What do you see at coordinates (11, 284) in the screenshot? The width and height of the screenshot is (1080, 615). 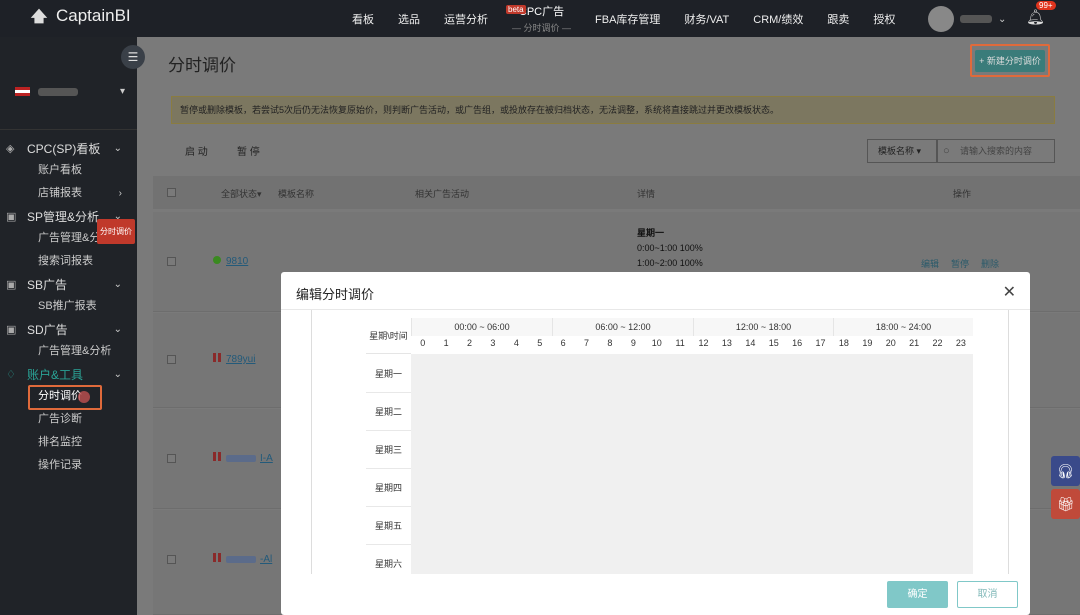 I see `sb-icon: ▣` at bounding box center [11, 284].